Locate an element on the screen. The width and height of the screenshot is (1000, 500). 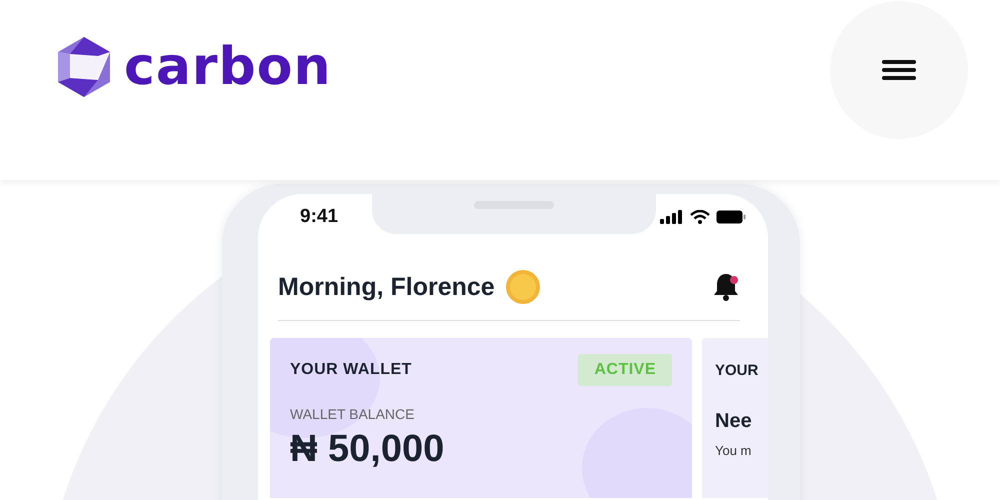
hexagon-logo-icon is located at coordinates (84, 67).